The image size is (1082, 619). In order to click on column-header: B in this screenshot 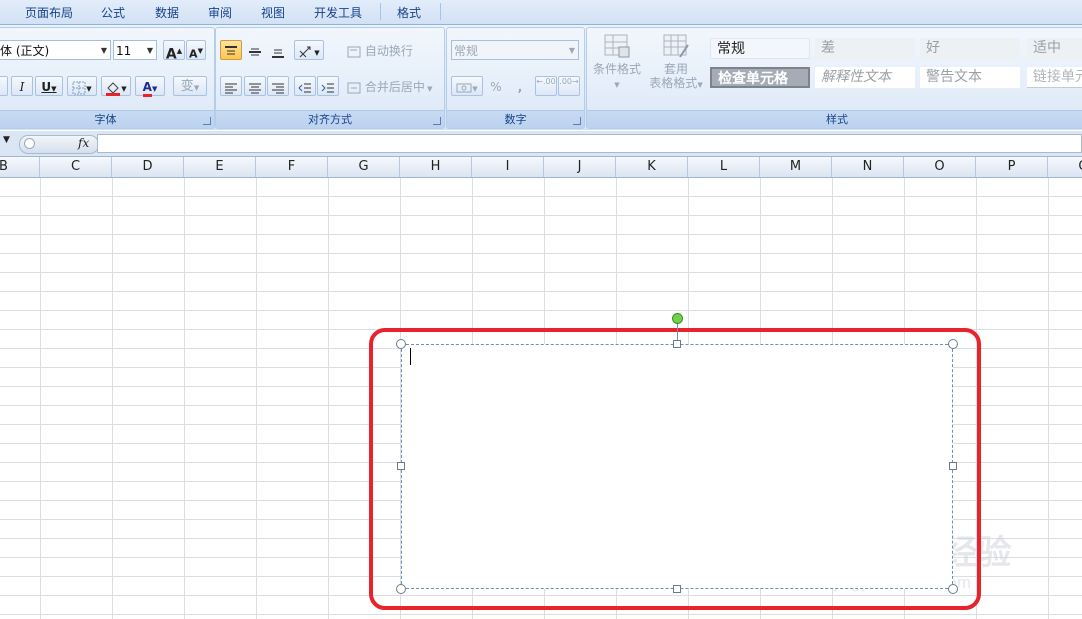, I will do `click(20, 167)`.